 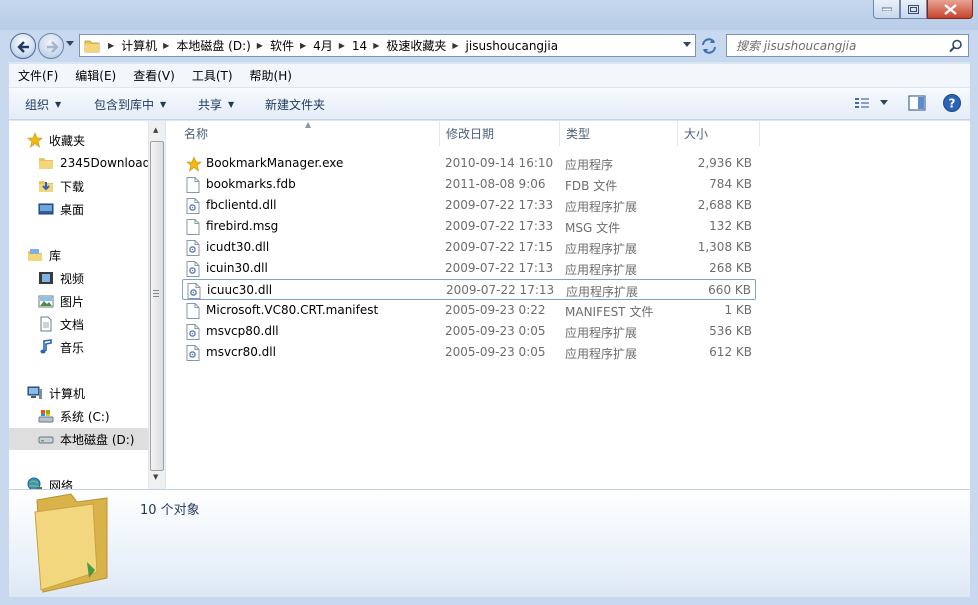 I want to click on forward-button, so click(x=51, y=46).